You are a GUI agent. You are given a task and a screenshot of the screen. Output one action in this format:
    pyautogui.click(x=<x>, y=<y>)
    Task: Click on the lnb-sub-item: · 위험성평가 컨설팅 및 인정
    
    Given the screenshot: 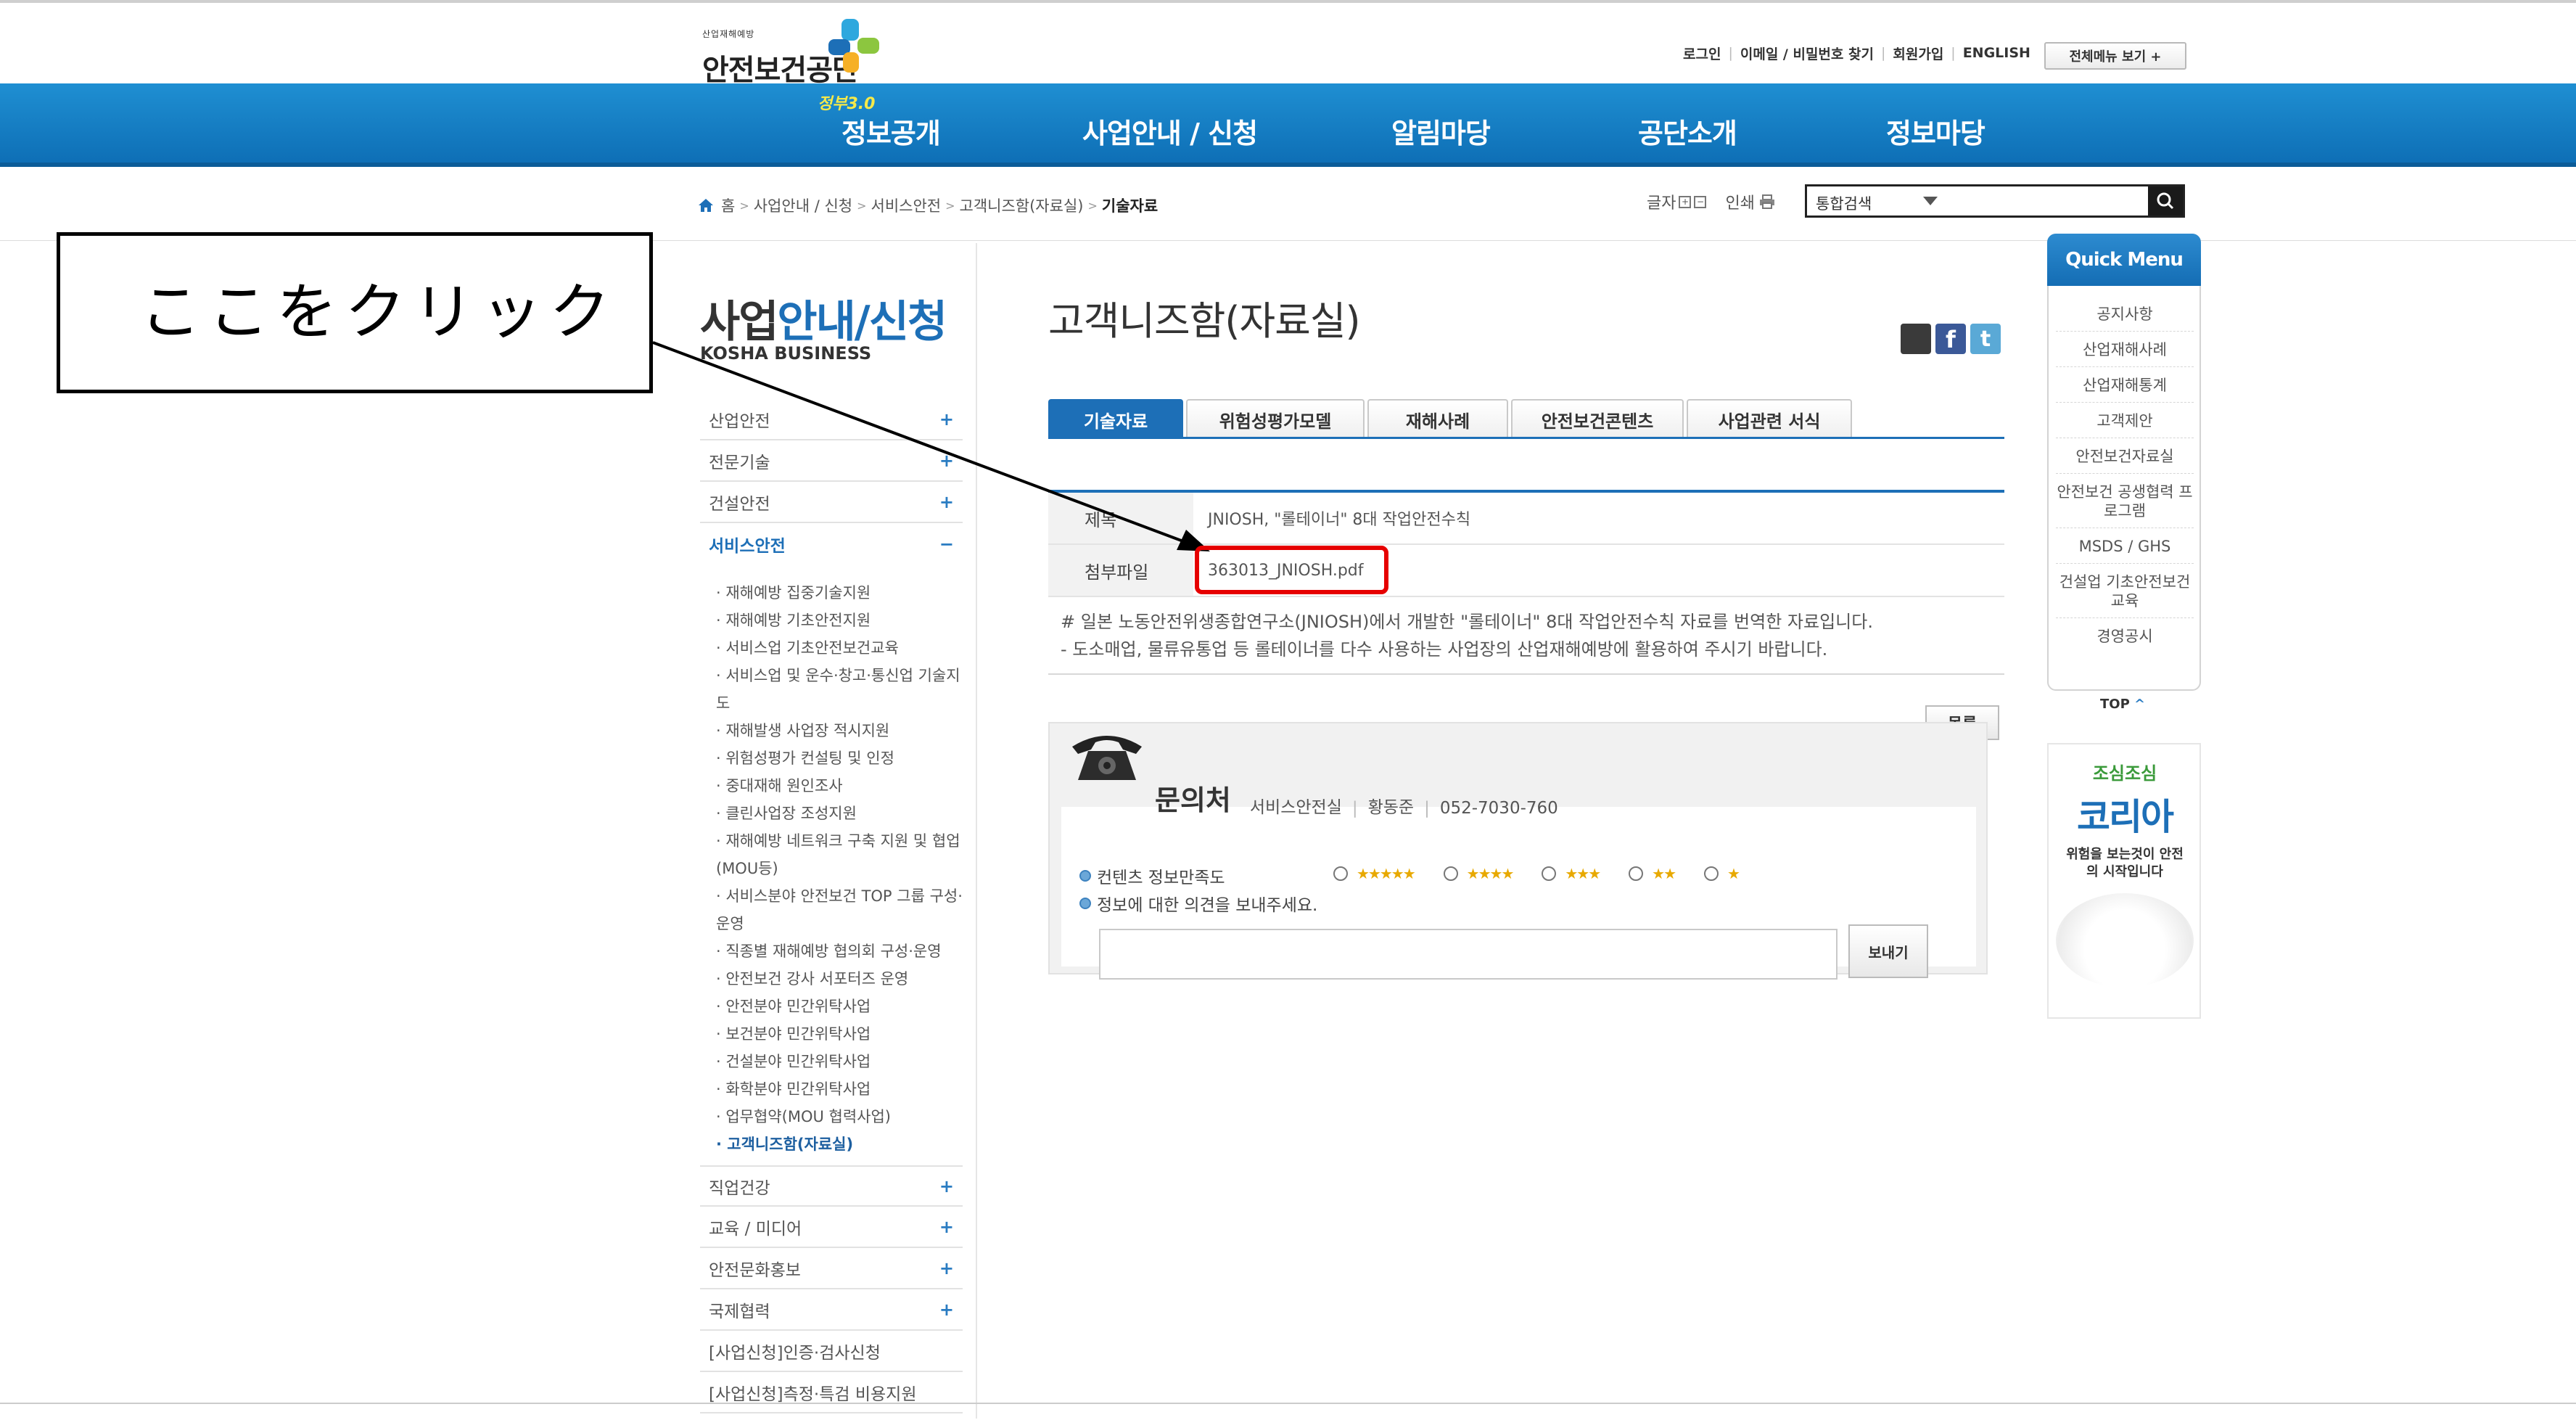 What is the action you would take?
    pyautogui.click(x=839, y=758)
    